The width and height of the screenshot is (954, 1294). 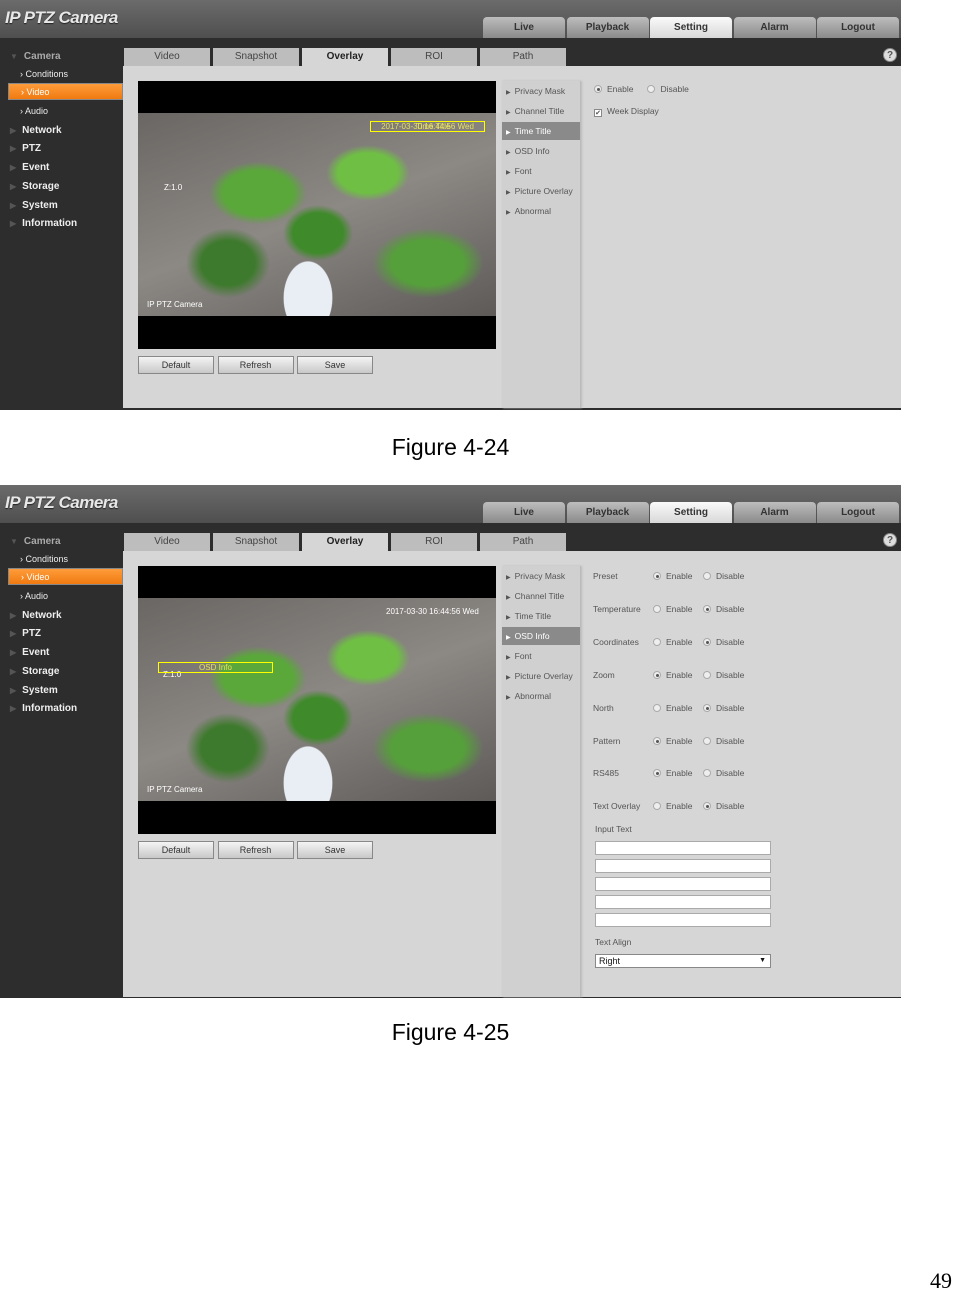 I want to click on channel-title-overlay-text: IP PTZ Camera, so click(x=175, y=304).